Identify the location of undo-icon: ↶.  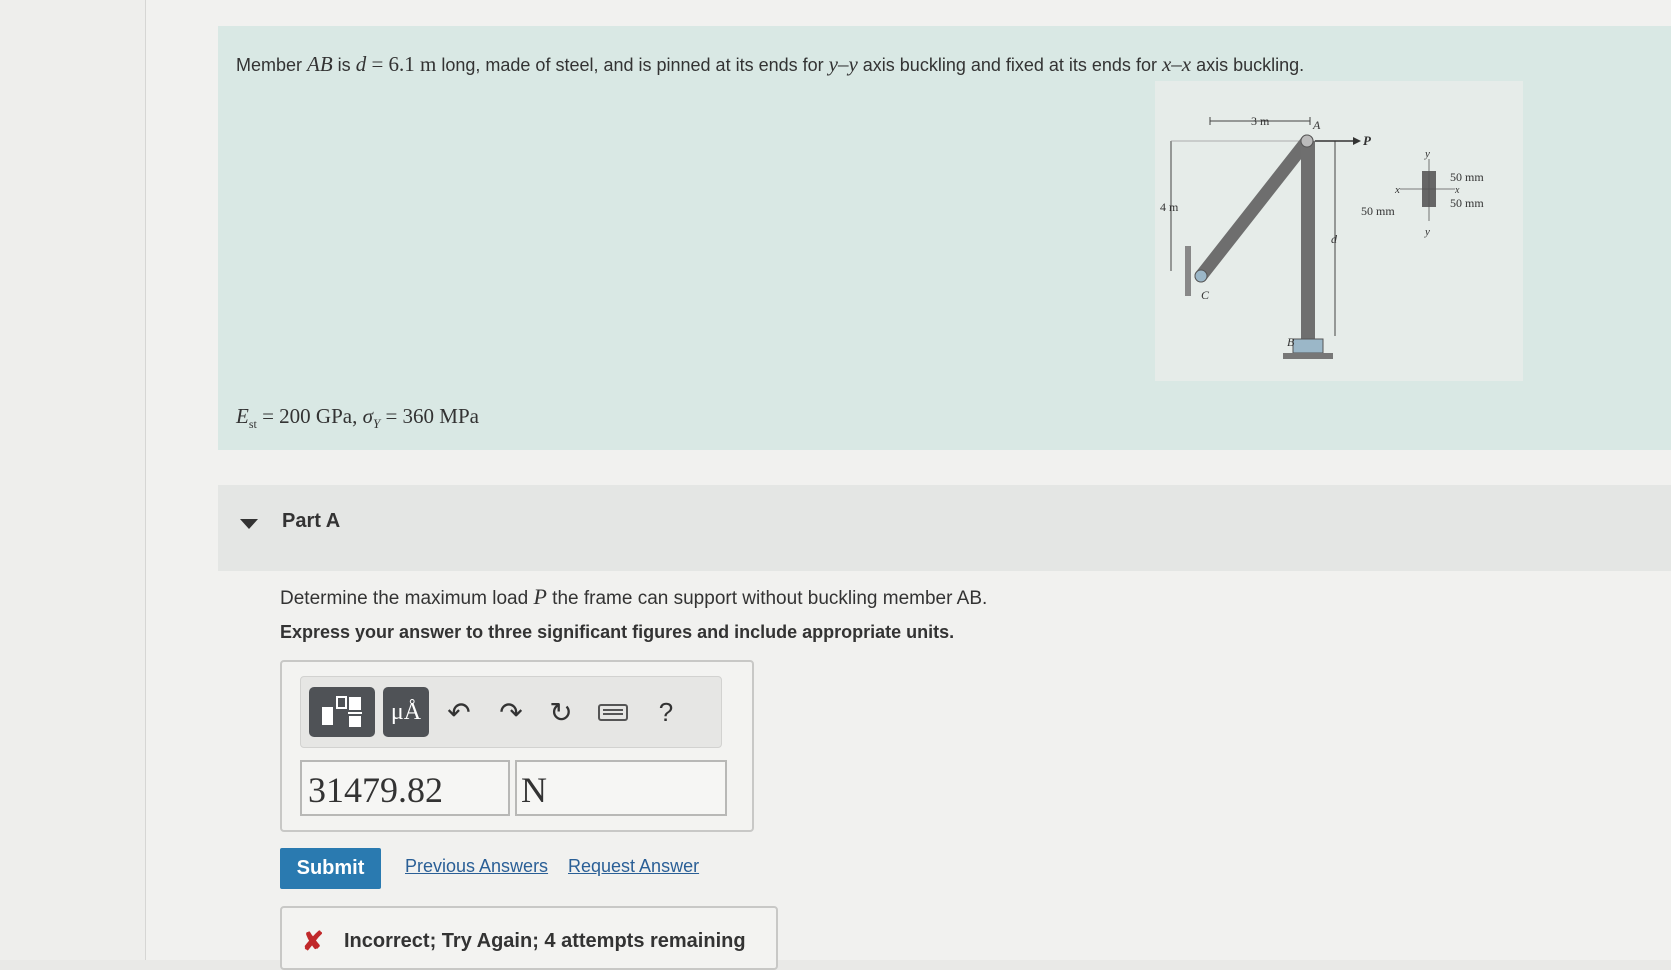
(459, 712).